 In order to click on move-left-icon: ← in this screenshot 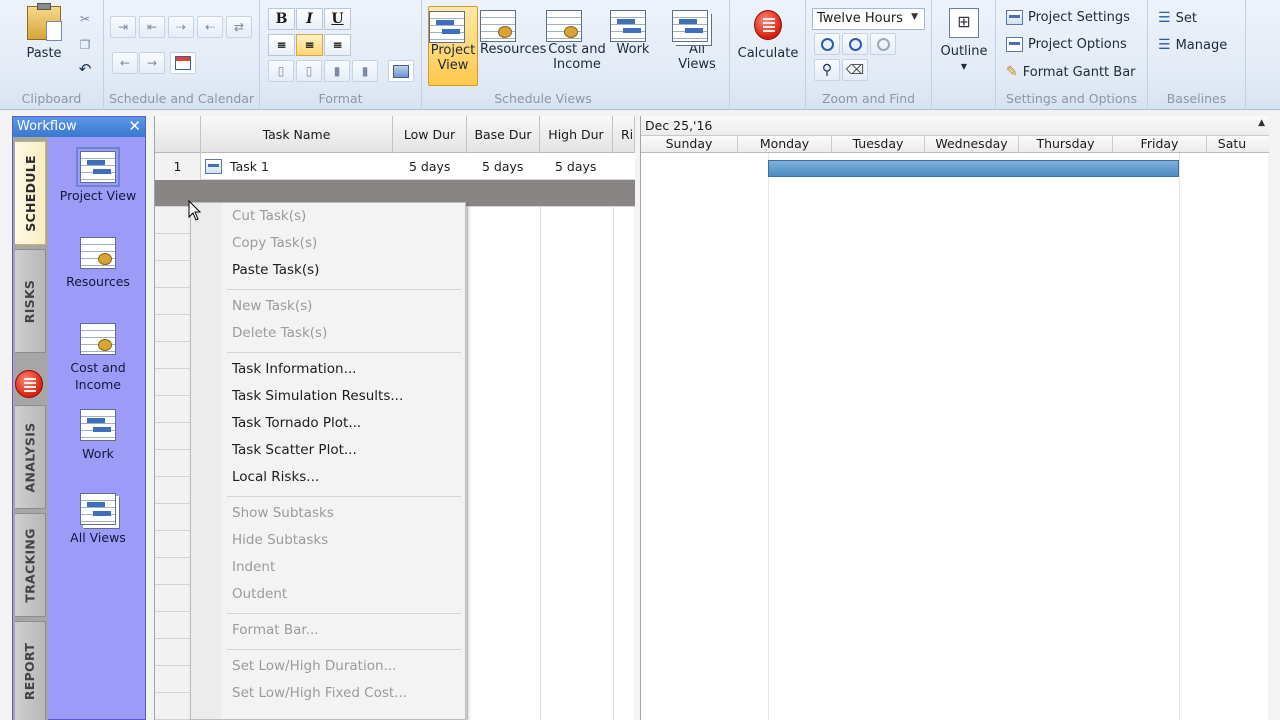, I will do `click(125, 63)`.